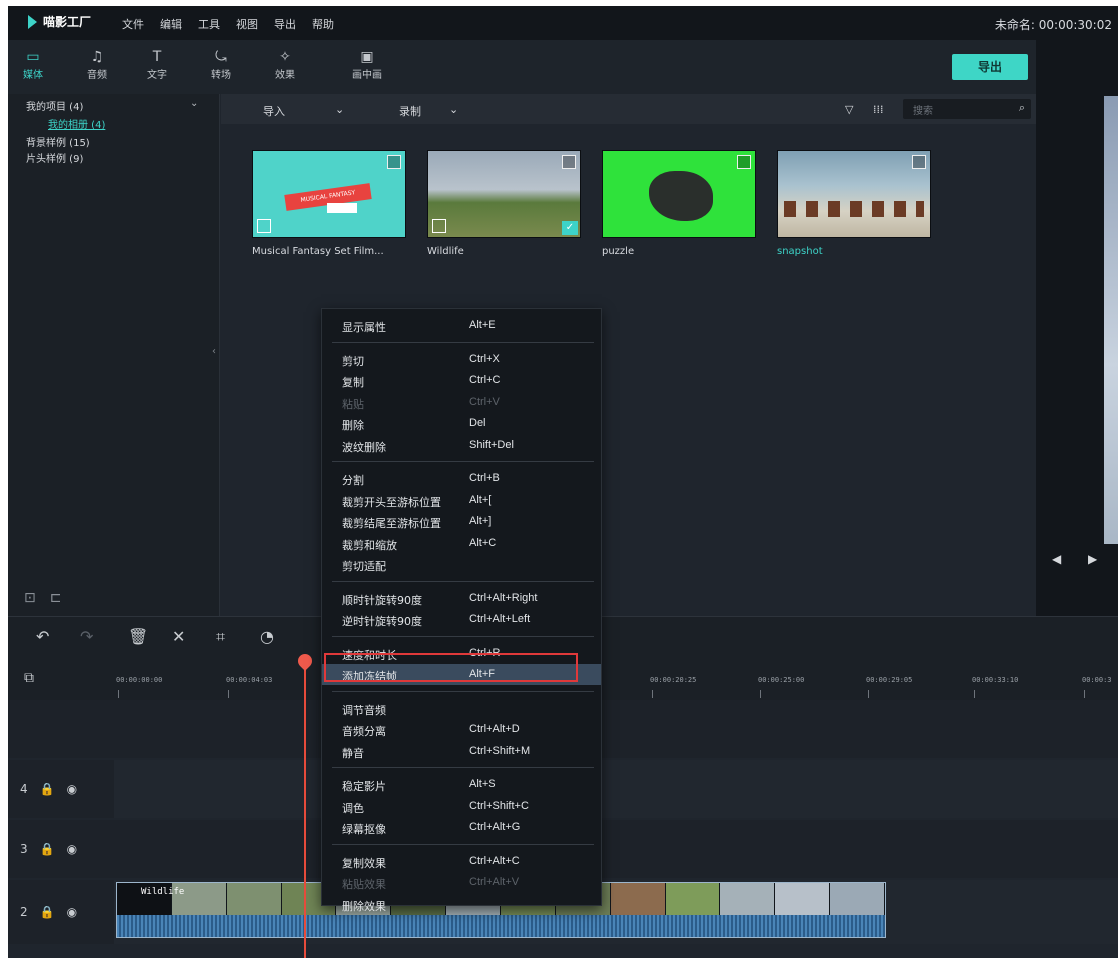 The image size is (1118, 958). I want to click on menu-item-shortcut: Alt+C, so click(483, 542).